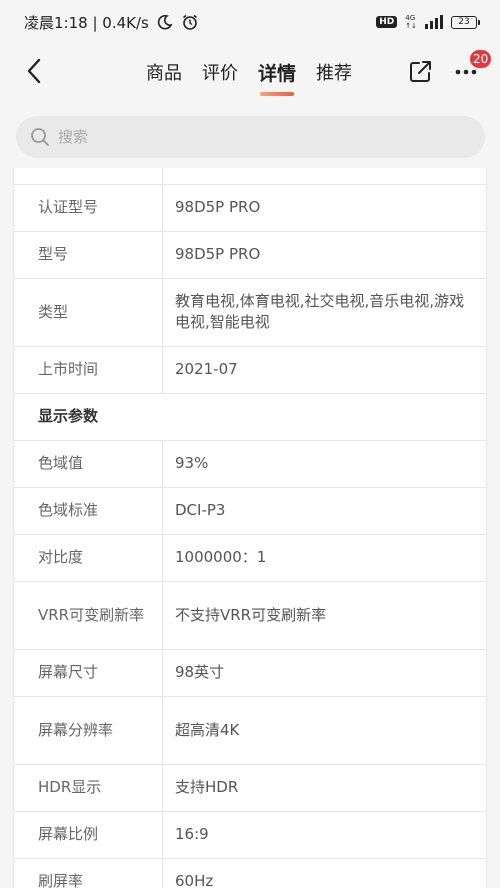 This screenshot has width=500, height=888. I want to click on table-row: HDR显示 支持HDR, so click(250, 787).